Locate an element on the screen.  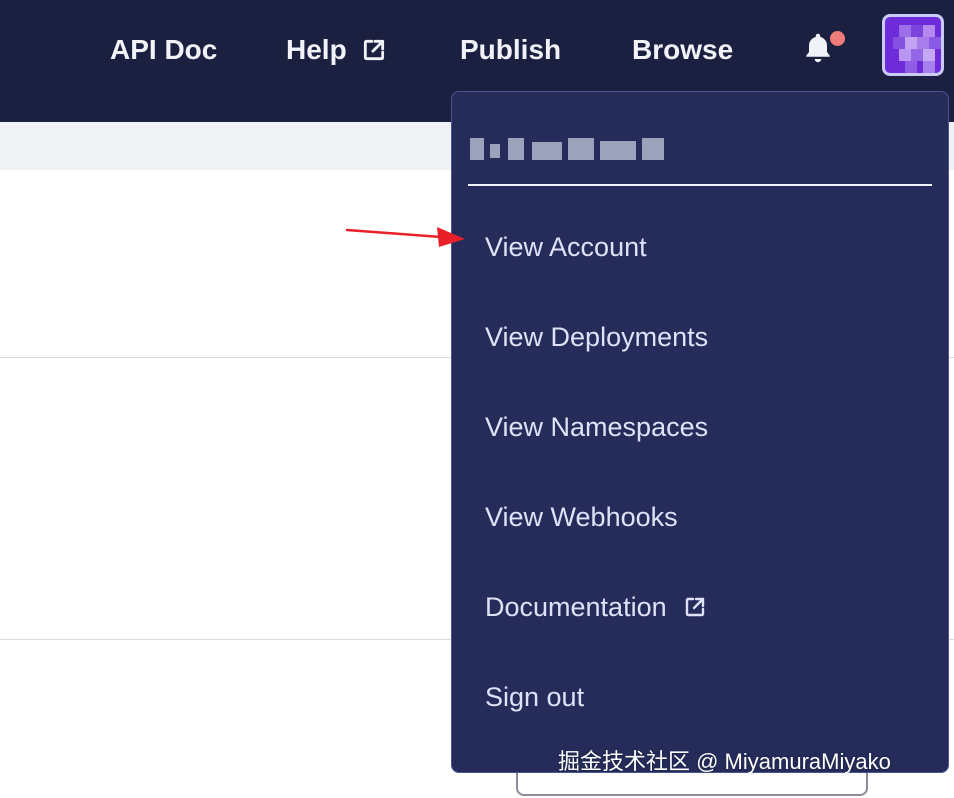
menu-item-label: View Account is located at coordinates (566, 246).